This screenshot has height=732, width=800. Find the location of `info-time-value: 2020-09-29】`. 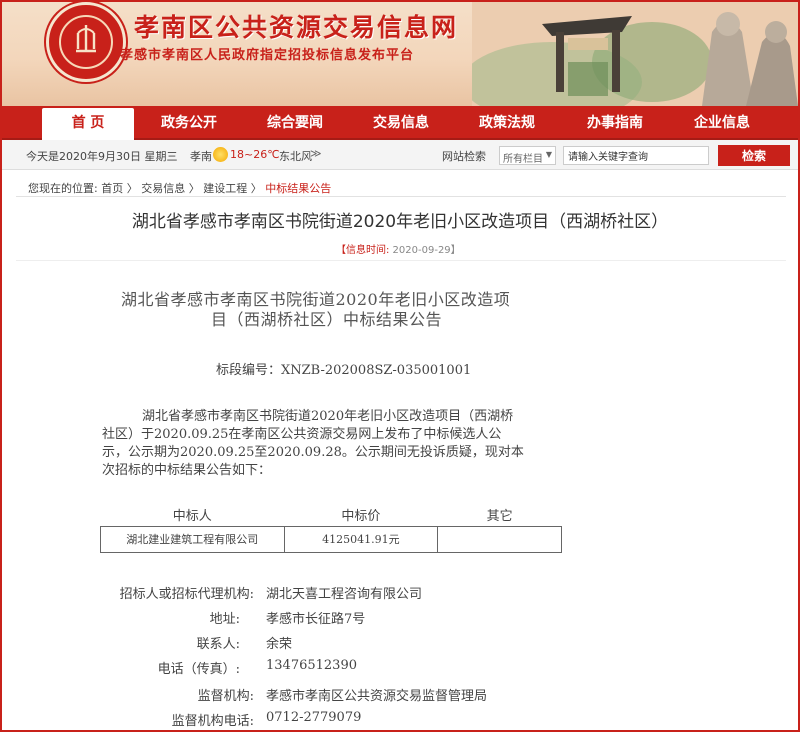

info-time-value: 2020-09-29】 is located at coordinates (425, 250).